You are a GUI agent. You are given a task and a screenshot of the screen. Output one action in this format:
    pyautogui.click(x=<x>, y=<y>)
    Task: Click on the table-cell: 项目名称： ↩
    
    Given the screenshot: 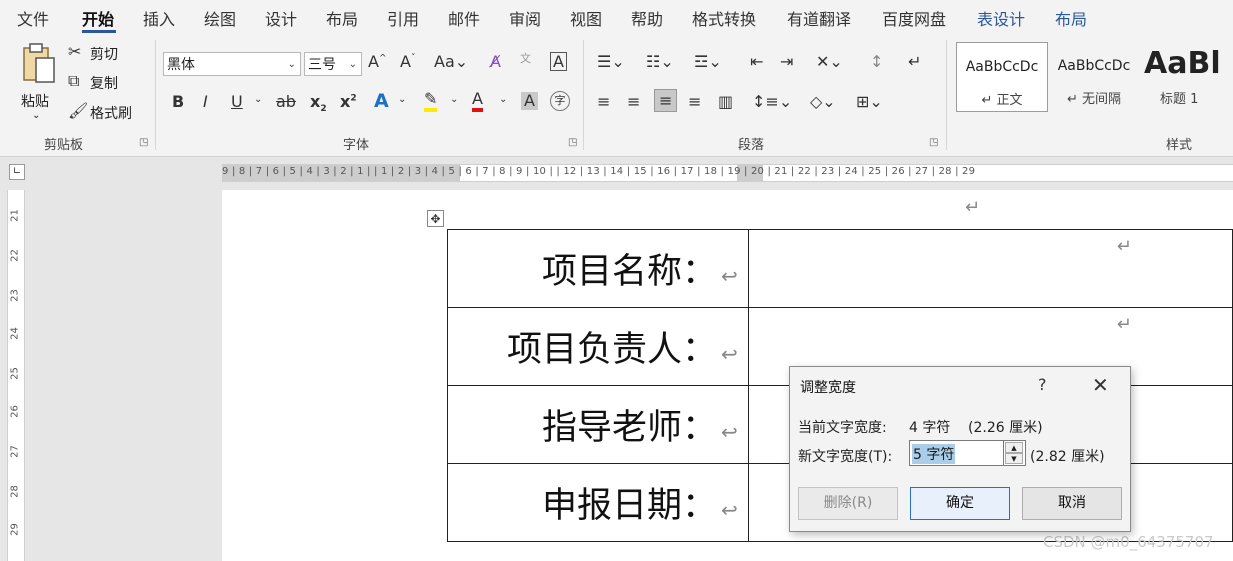 What is the action you would take?
    pyautogui.click(x=598, y=268)
    